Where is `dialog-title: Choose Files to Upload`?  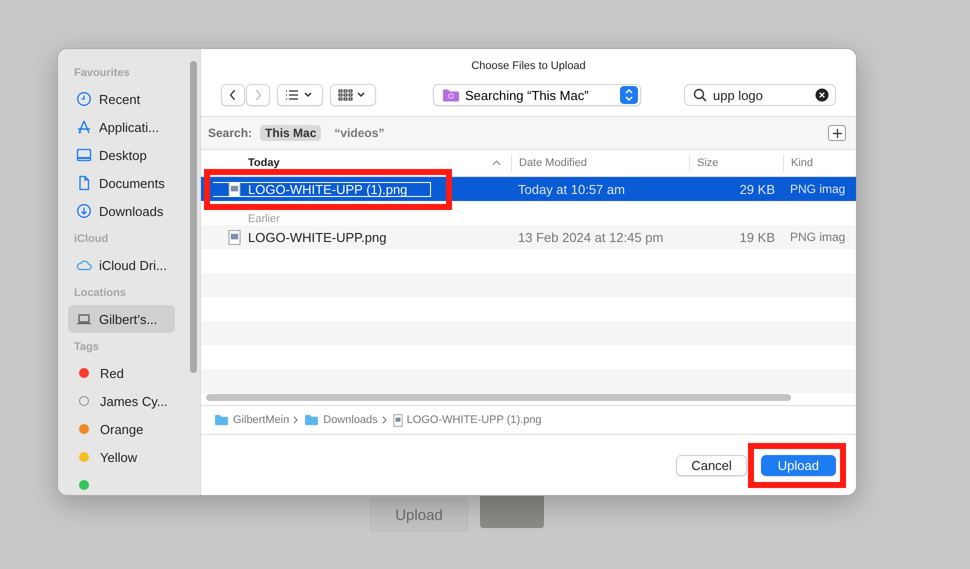
dialog-title: Choose Files to Upload is located at coordinates (528, 67).